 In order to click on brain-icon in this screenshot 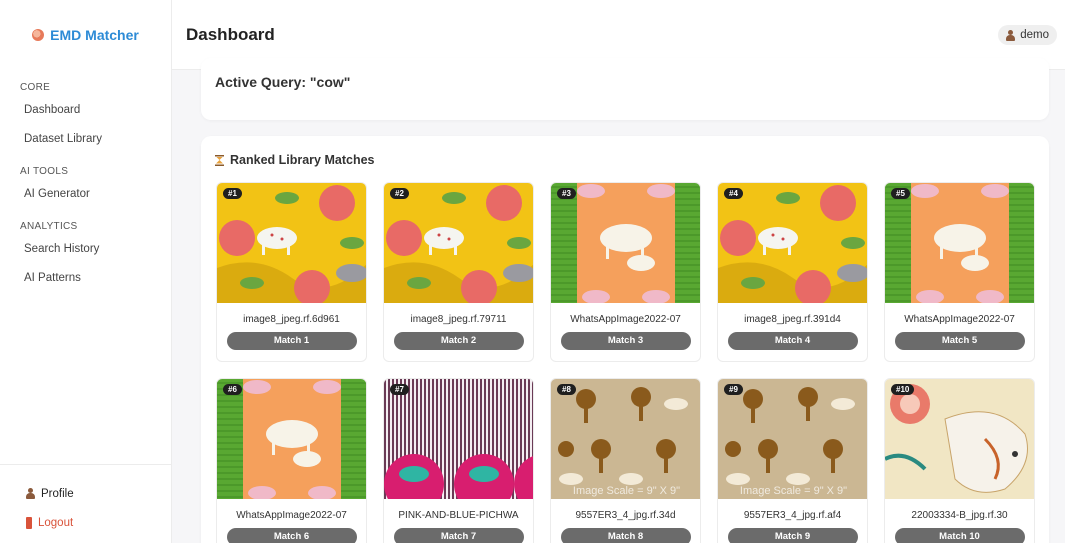, I will do `click(38, 35)`.